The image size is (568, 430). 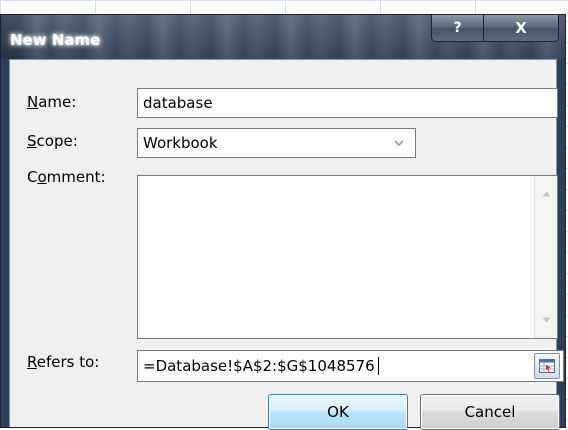 I want to click on refers-to-label: Refers to:, so click(x=63, y=362).